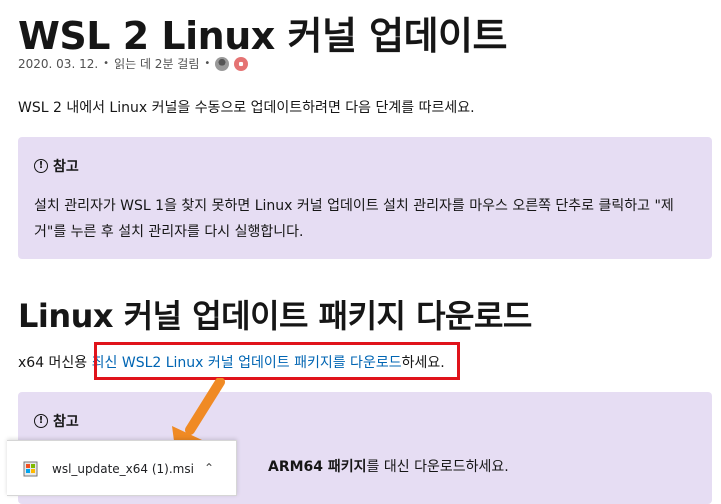 The image size is (721, 504). What do you see at coordinates (277, 361) in the screenshot?
I see `highlight-box` at bounding box center [277, 361].